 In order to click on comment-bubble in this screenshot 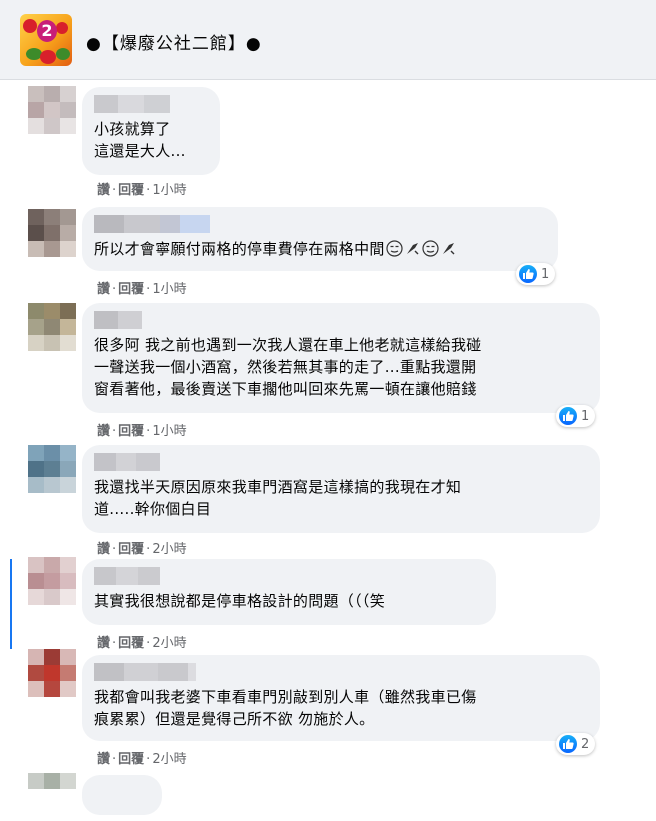, I will do `click(122, 795)`.